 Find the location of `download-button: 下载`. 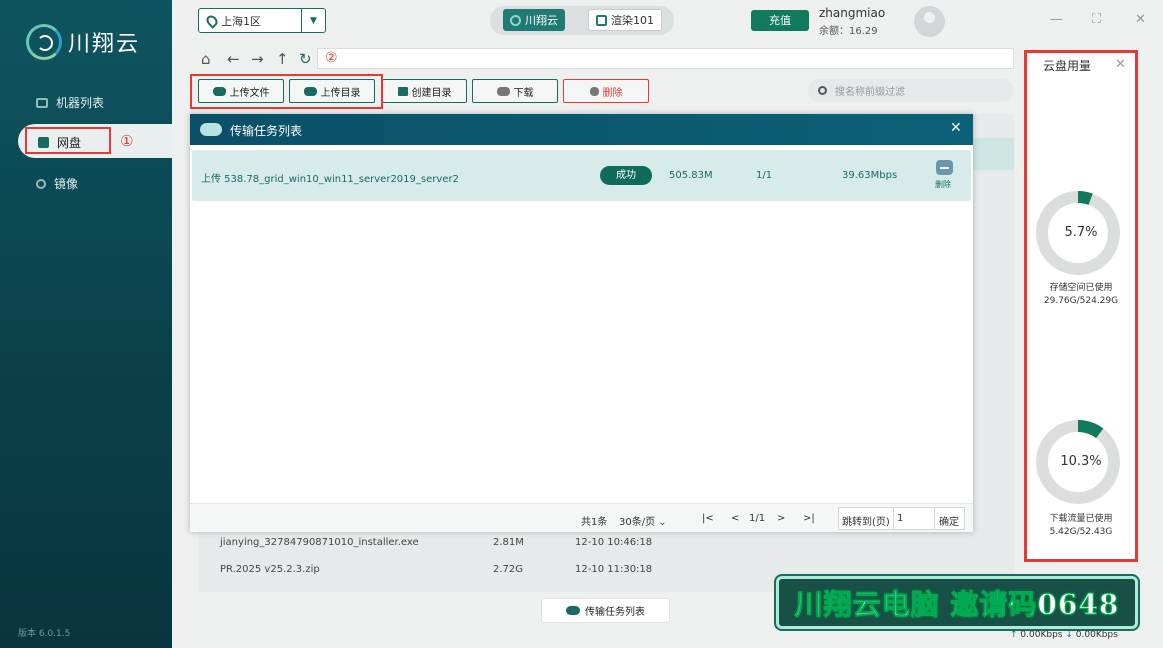

download-button: 下载 is located at coordinates (515, 91).